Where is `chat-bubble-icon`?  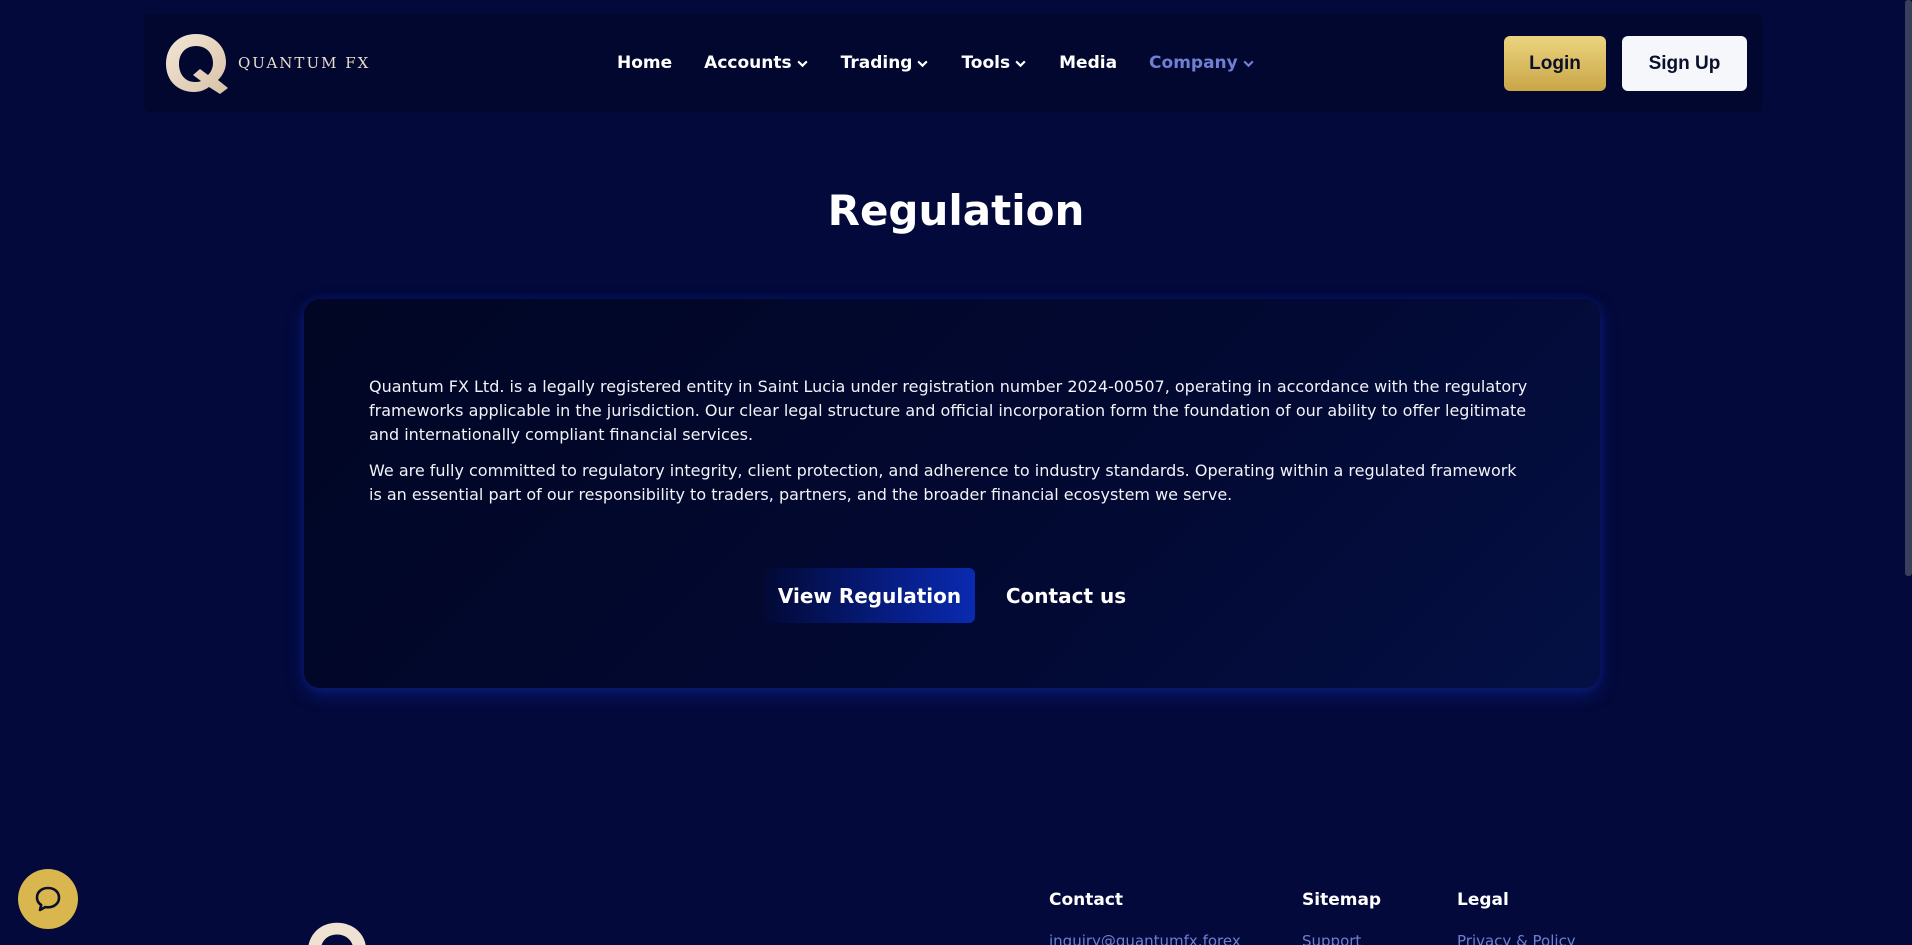 chat-bubble-icon is located at coordinates (48, 899).